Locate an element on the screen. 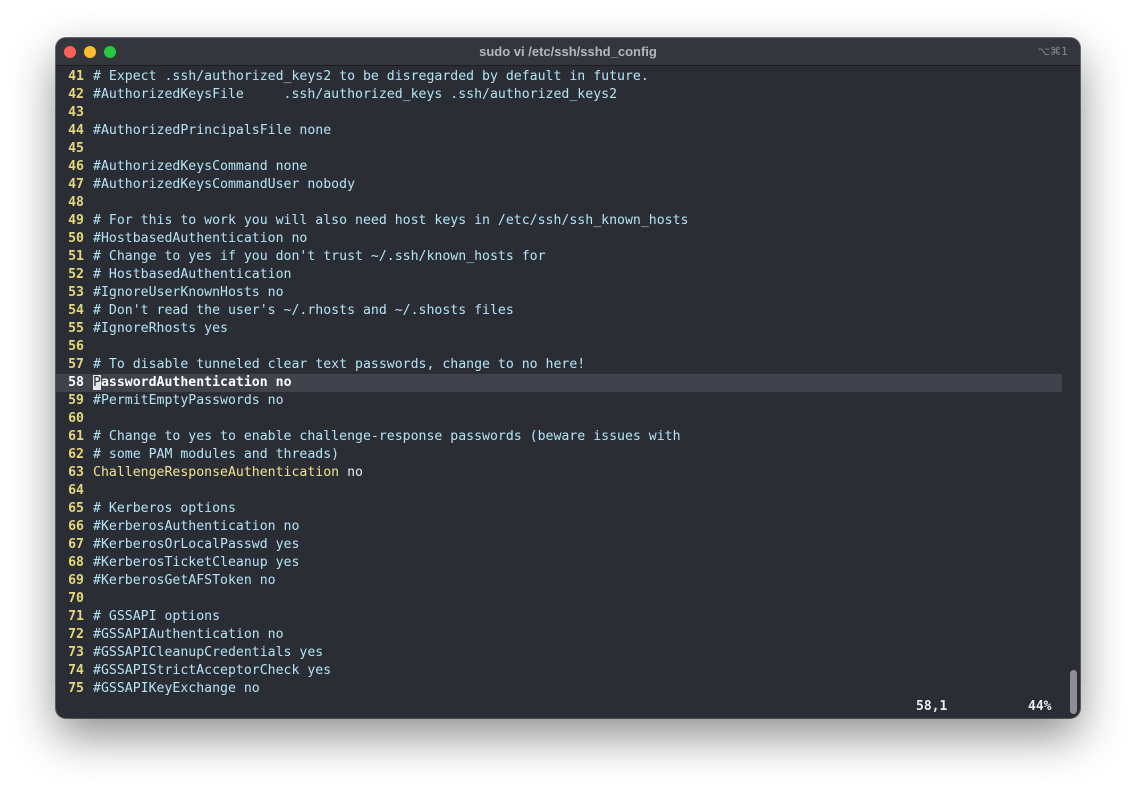 This screenshot has width=1137, height=793. line-number: 42 is located at coordinates (76, 94).